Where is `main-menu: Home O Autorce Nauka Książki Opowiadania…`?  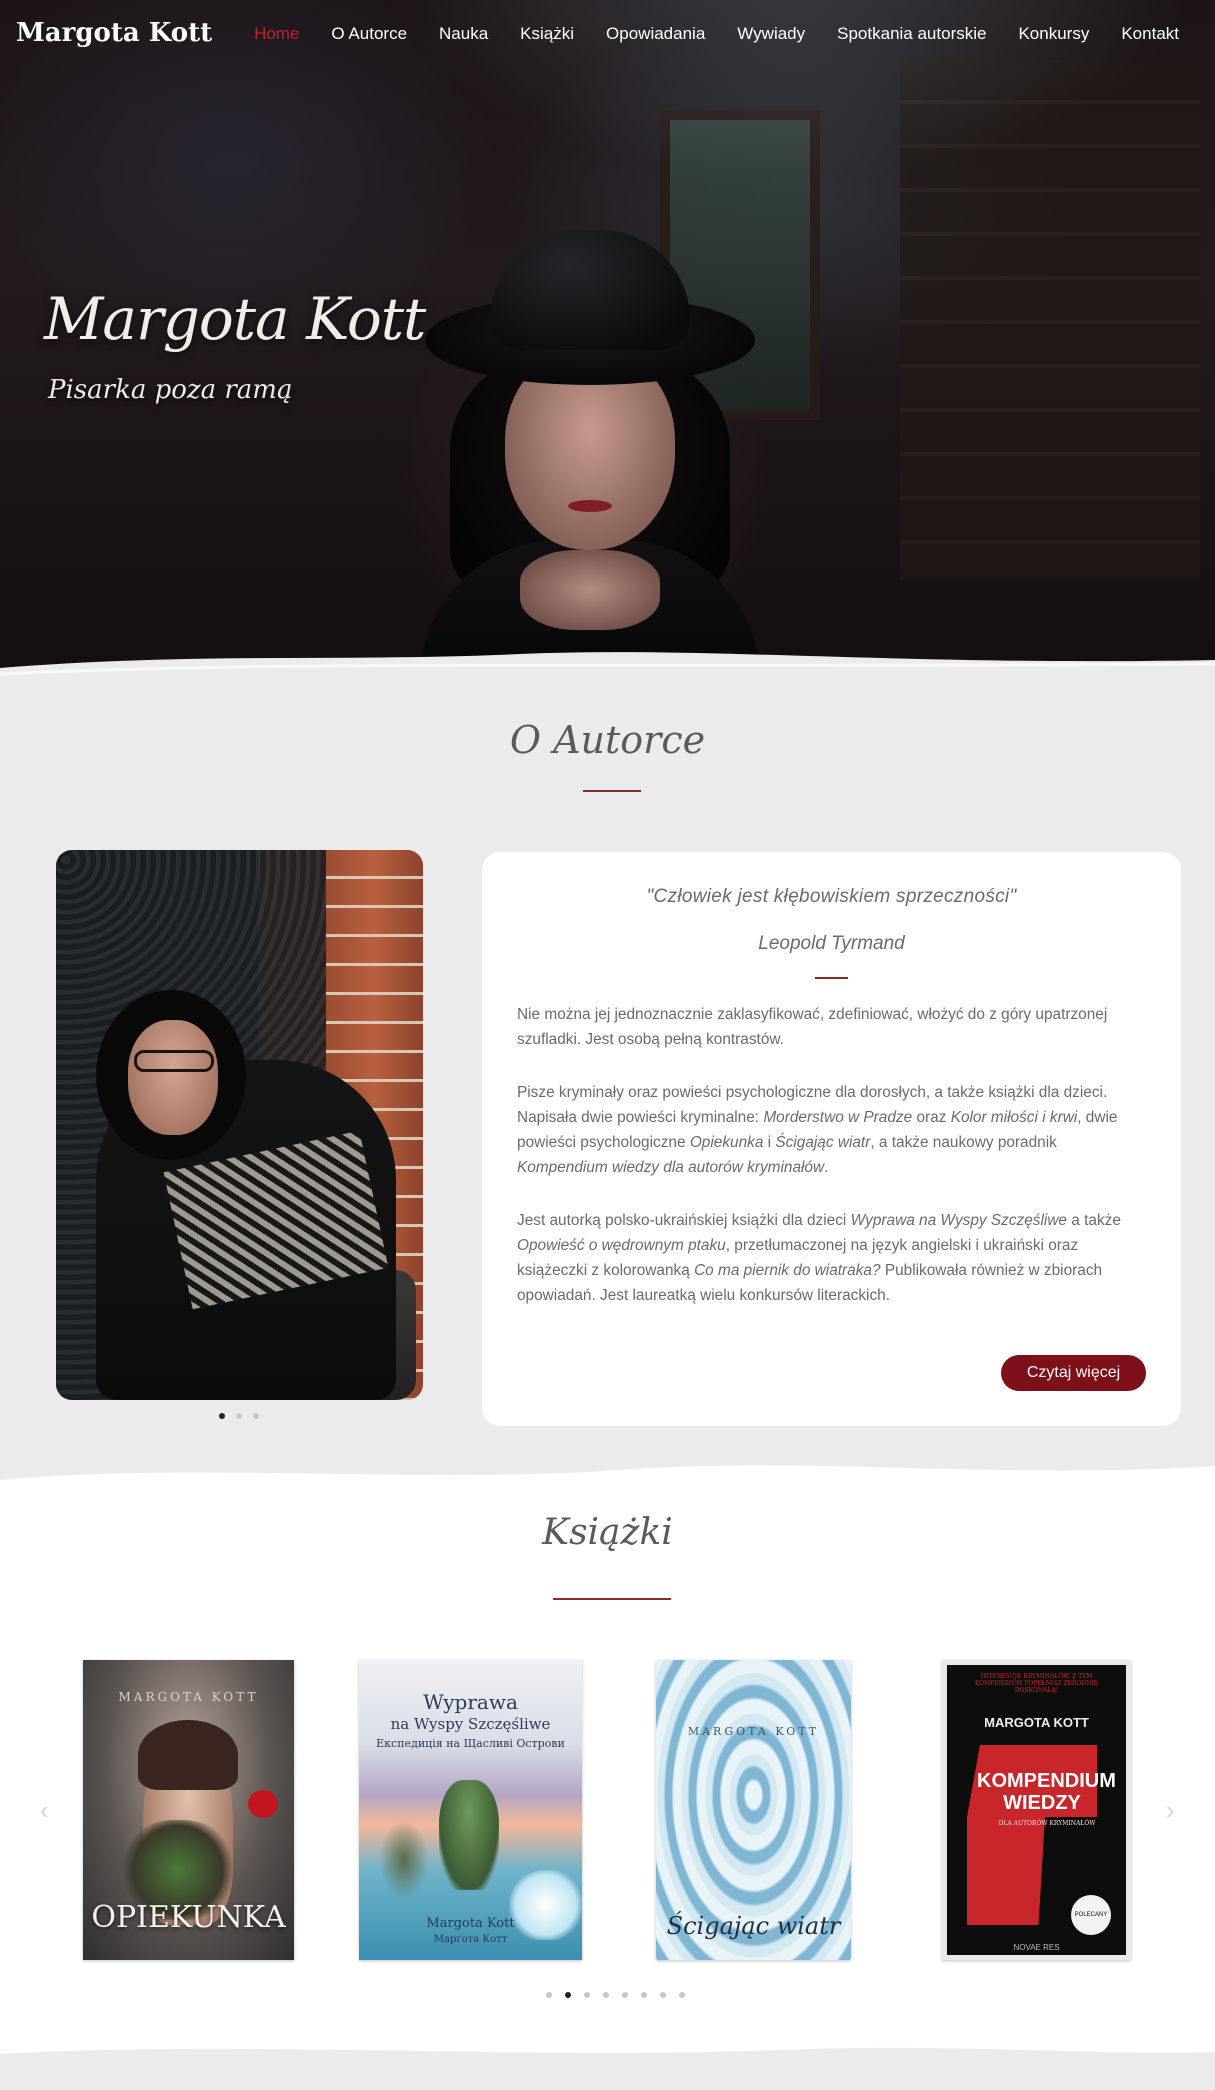
main-menu: Home O Autorce Nauka Książki Opowiadania… is located at coordinates (716, 34).